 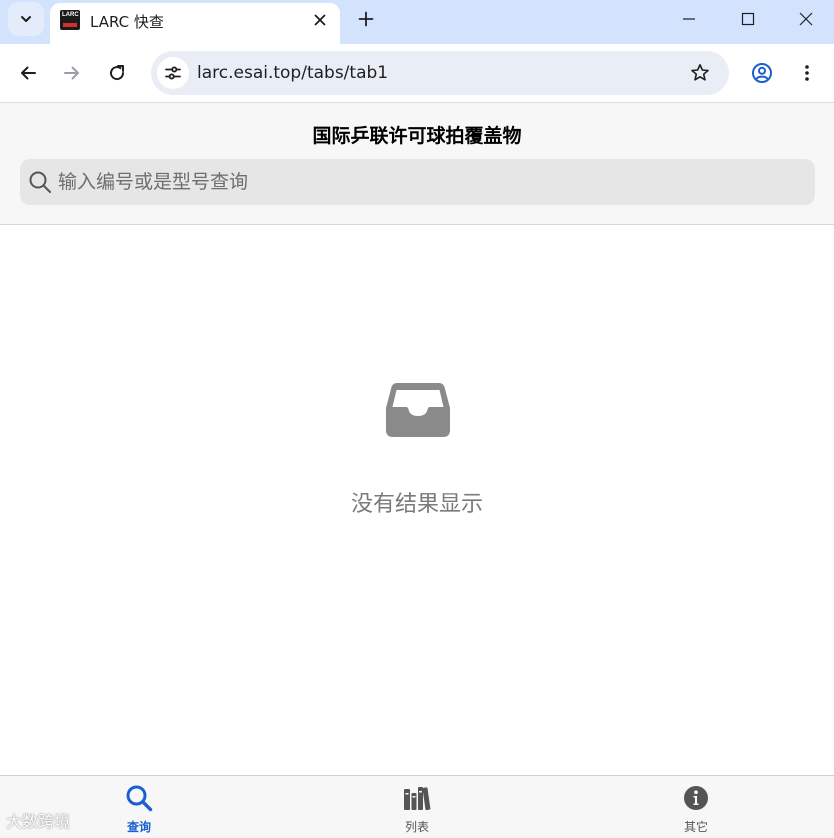 I want to click on browser-menu-button, so click(x=807, y=73).